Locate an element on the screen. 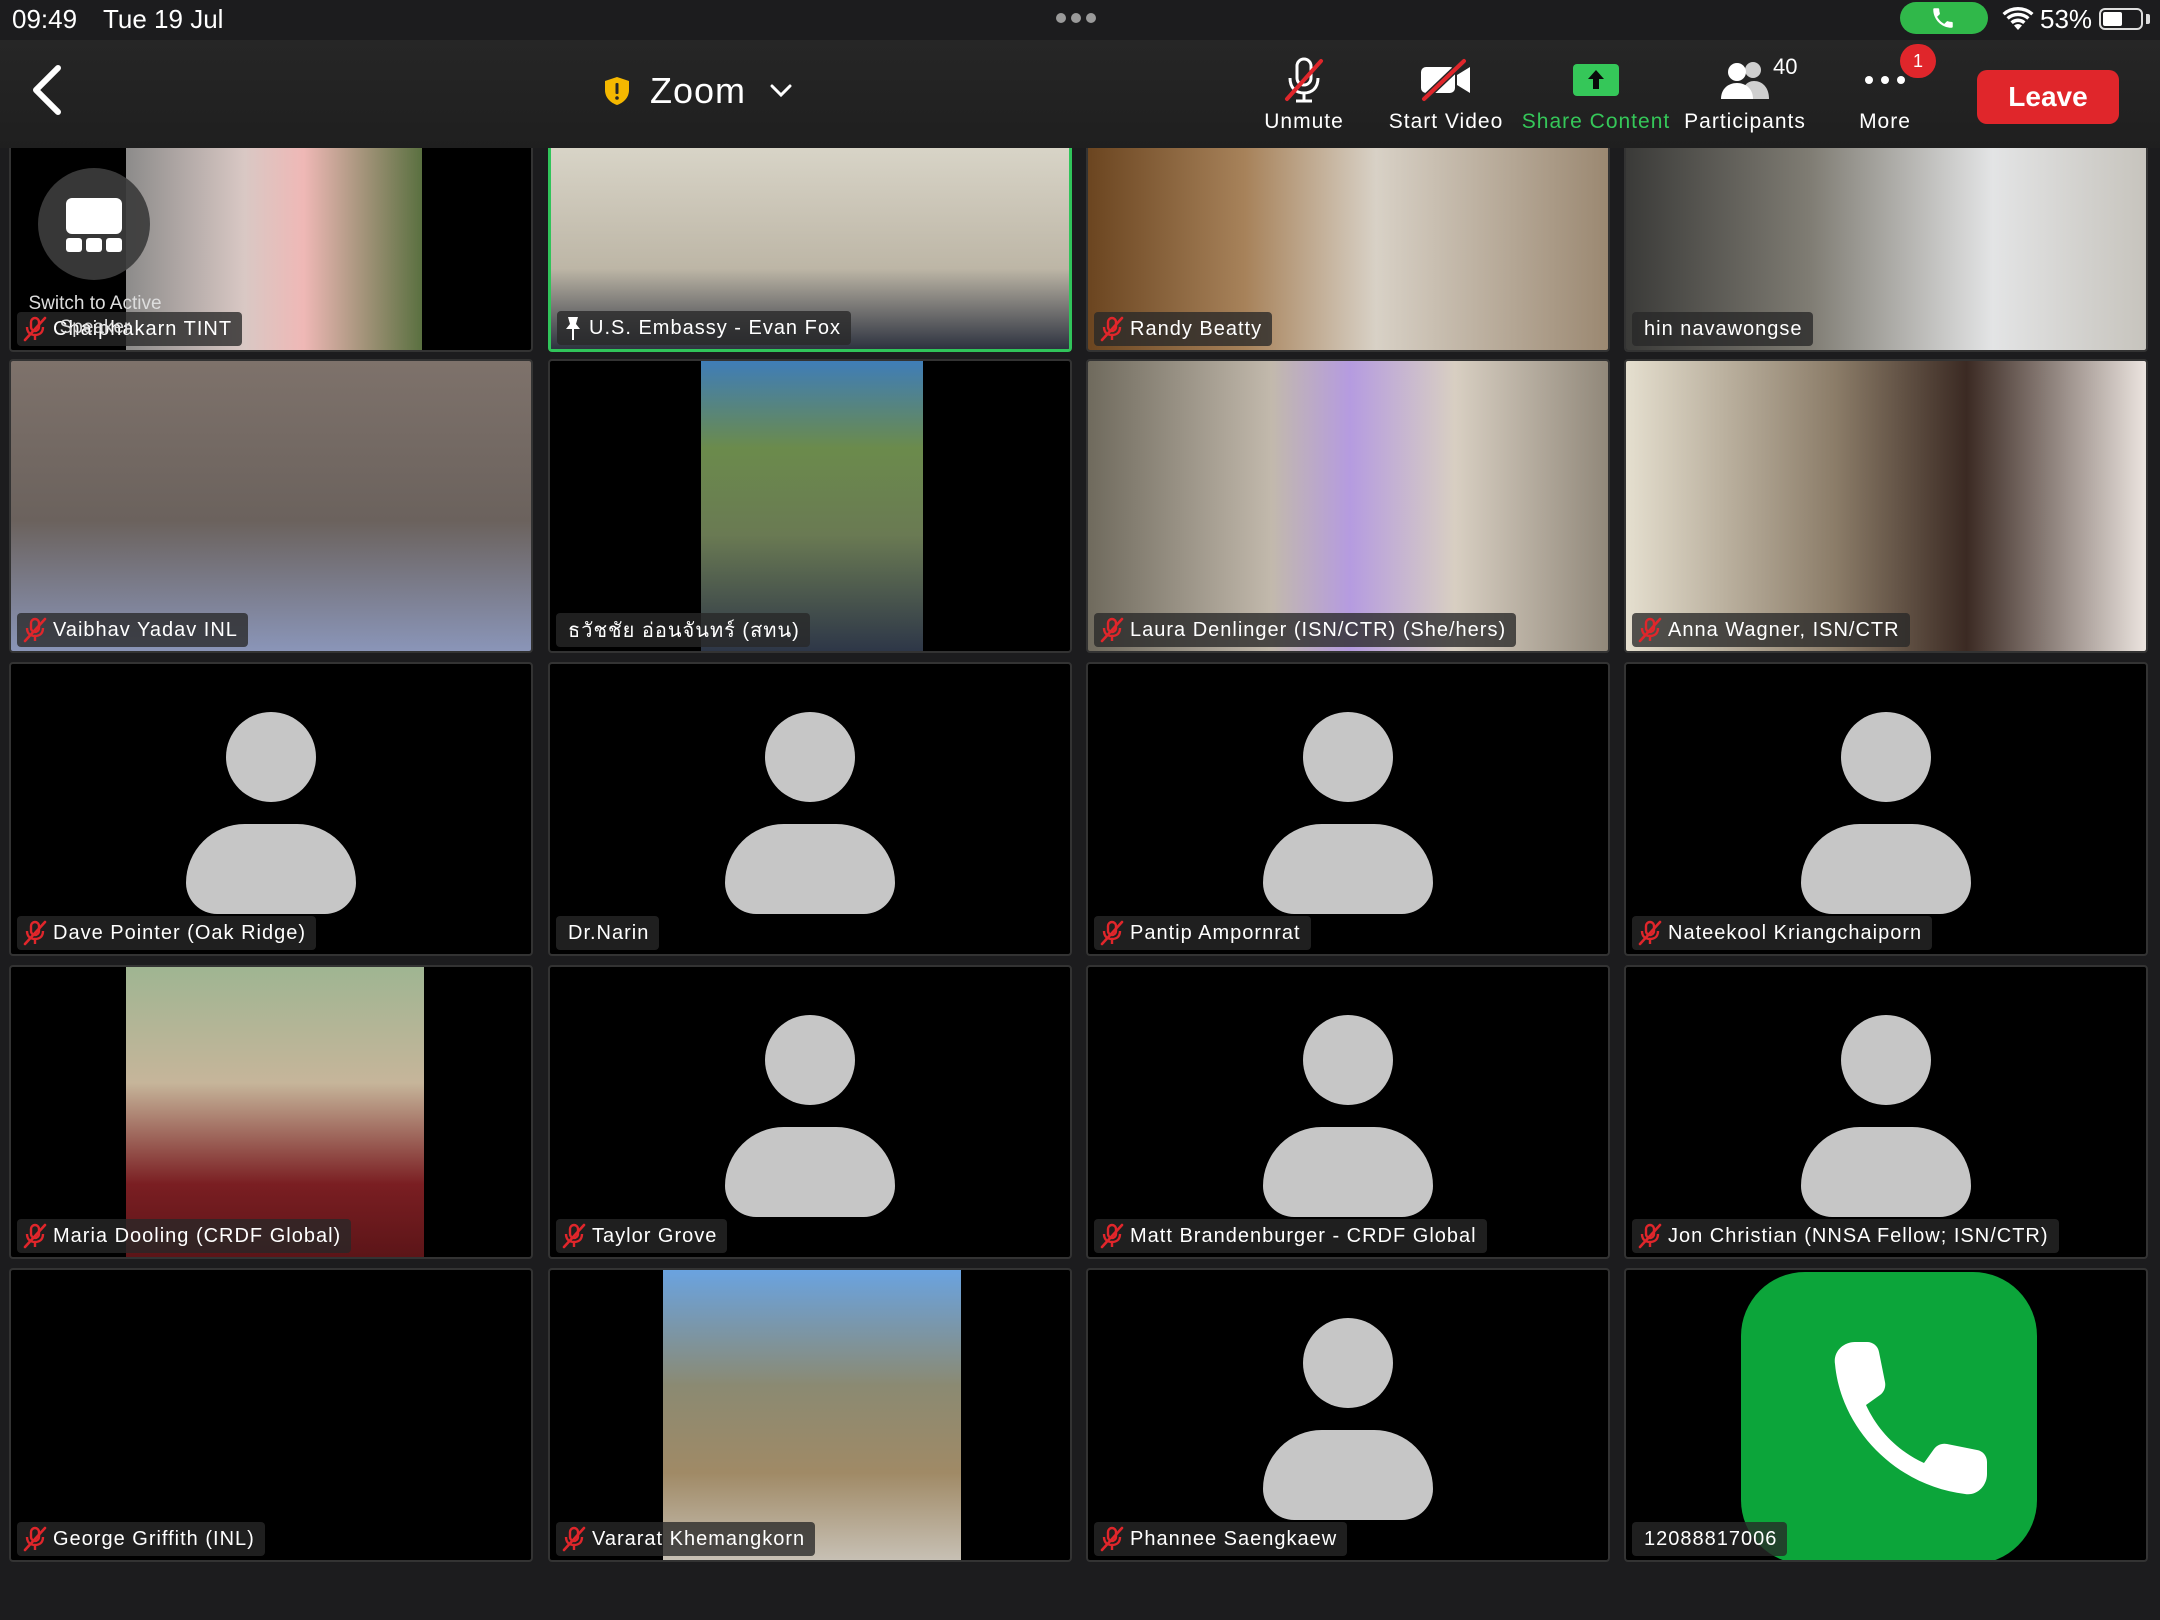 The height and width of the screenshot is (1620, 2160). participant-name-tag: Anna Wagner, ISN/CTR is located at coordinates (1771, 630).